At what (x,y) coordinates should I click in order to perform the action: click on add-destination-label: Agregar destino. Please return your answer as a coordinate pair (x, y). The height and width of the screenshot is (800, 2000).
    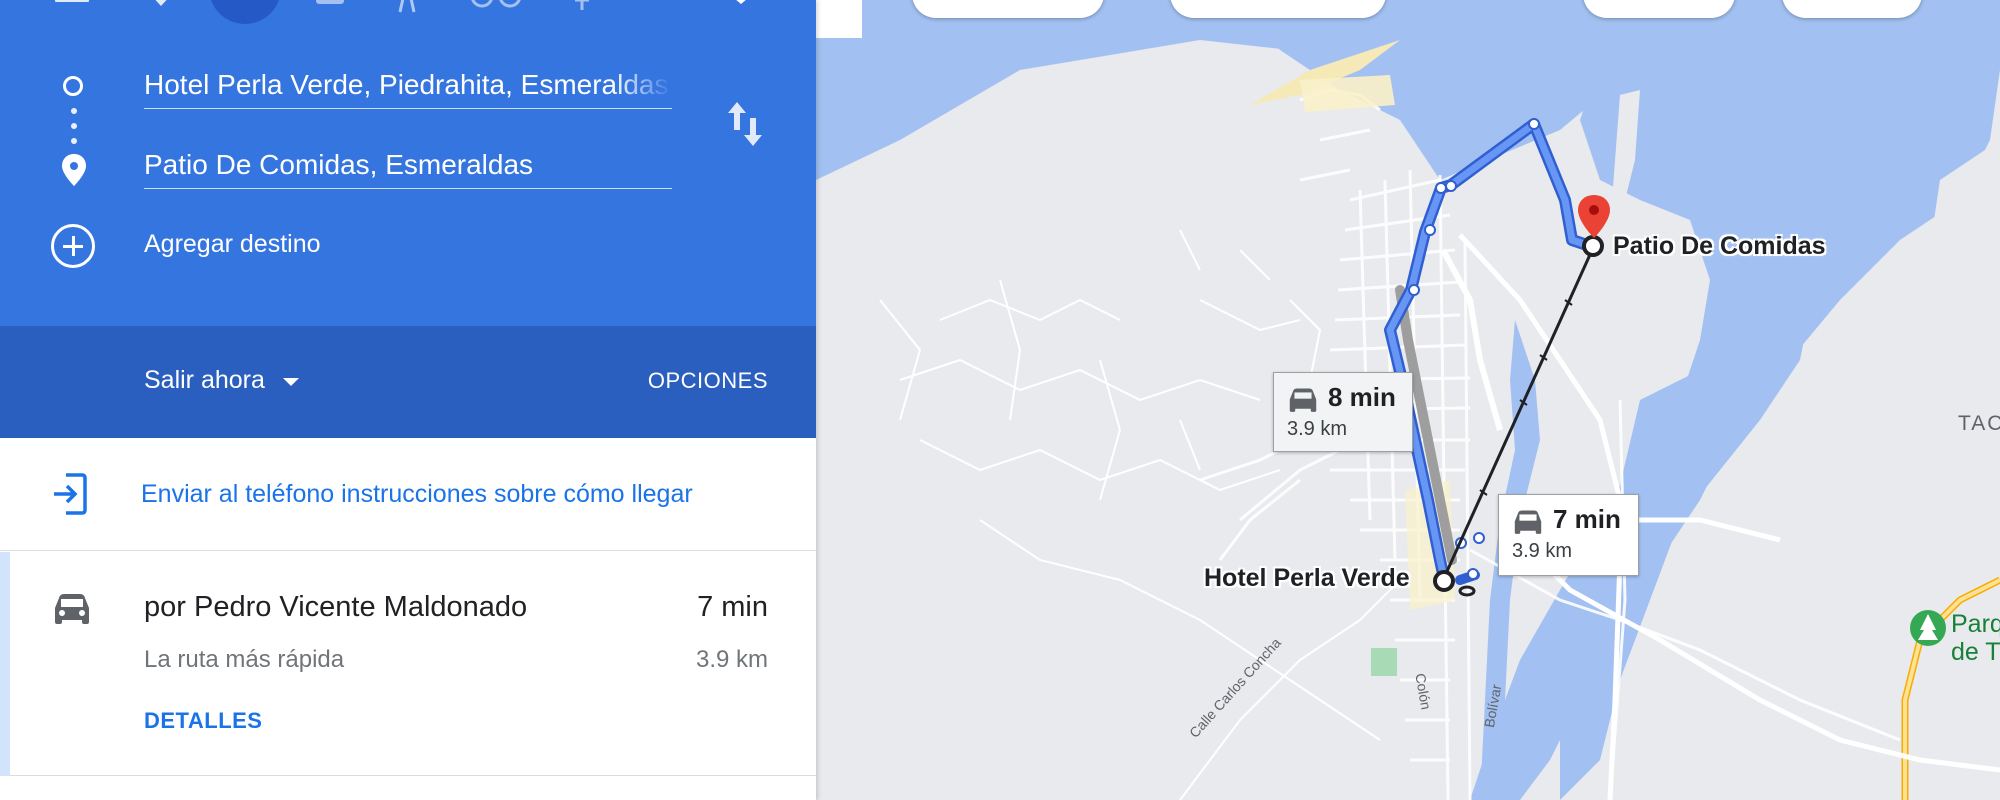
    Looking at the image, I should click on (232, 244).